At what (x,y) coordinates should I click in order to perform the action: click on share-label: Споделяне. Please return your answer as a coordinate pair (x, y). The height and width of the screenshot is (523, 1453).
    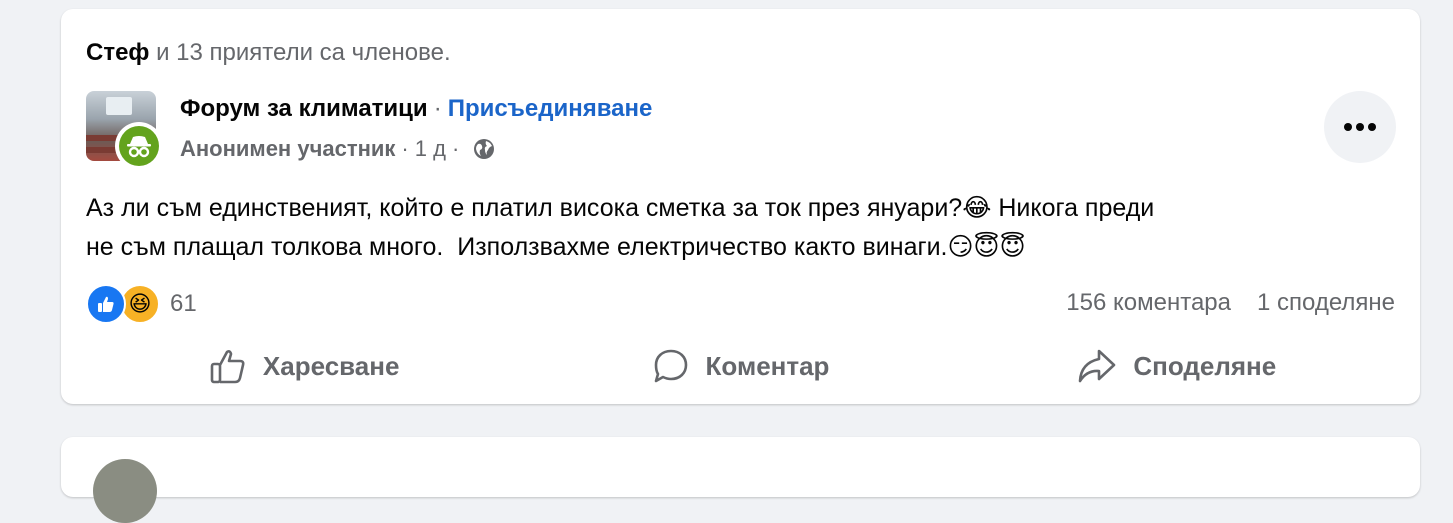
    Looking at the image, I should click on (1205, 365).